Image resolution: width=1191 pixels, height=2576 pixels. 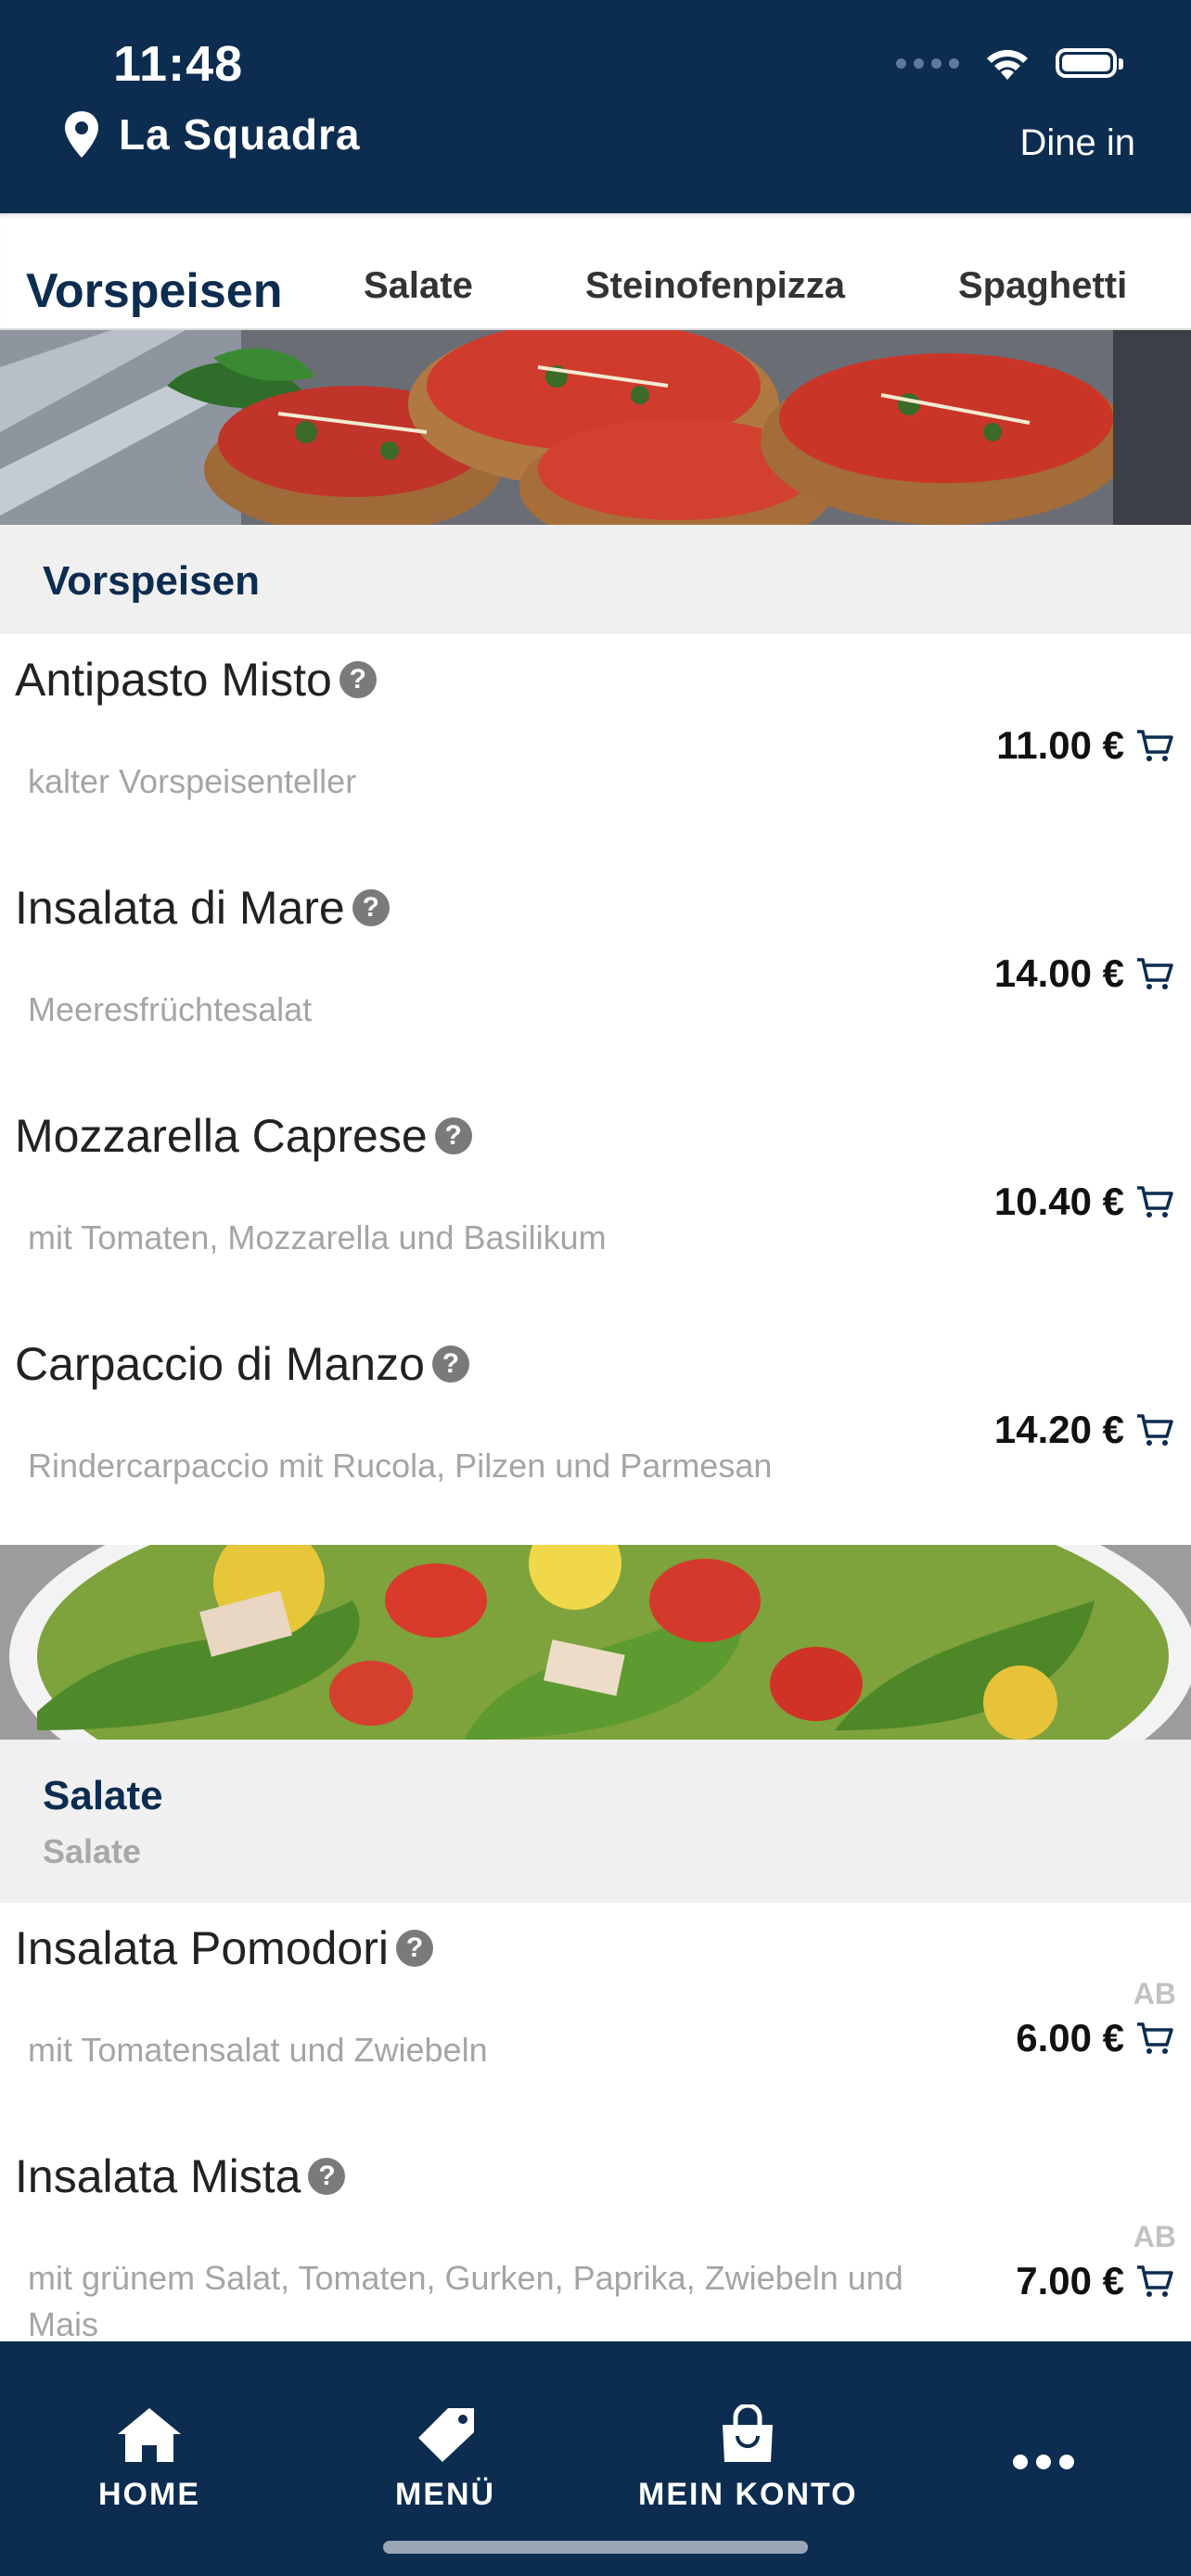 What do you see at coordinates (317, 1237) in the screenshot?
I see `item-description: mit Tomaten, Mozzarella und Basilikum` at bounding box center [317, 1237].